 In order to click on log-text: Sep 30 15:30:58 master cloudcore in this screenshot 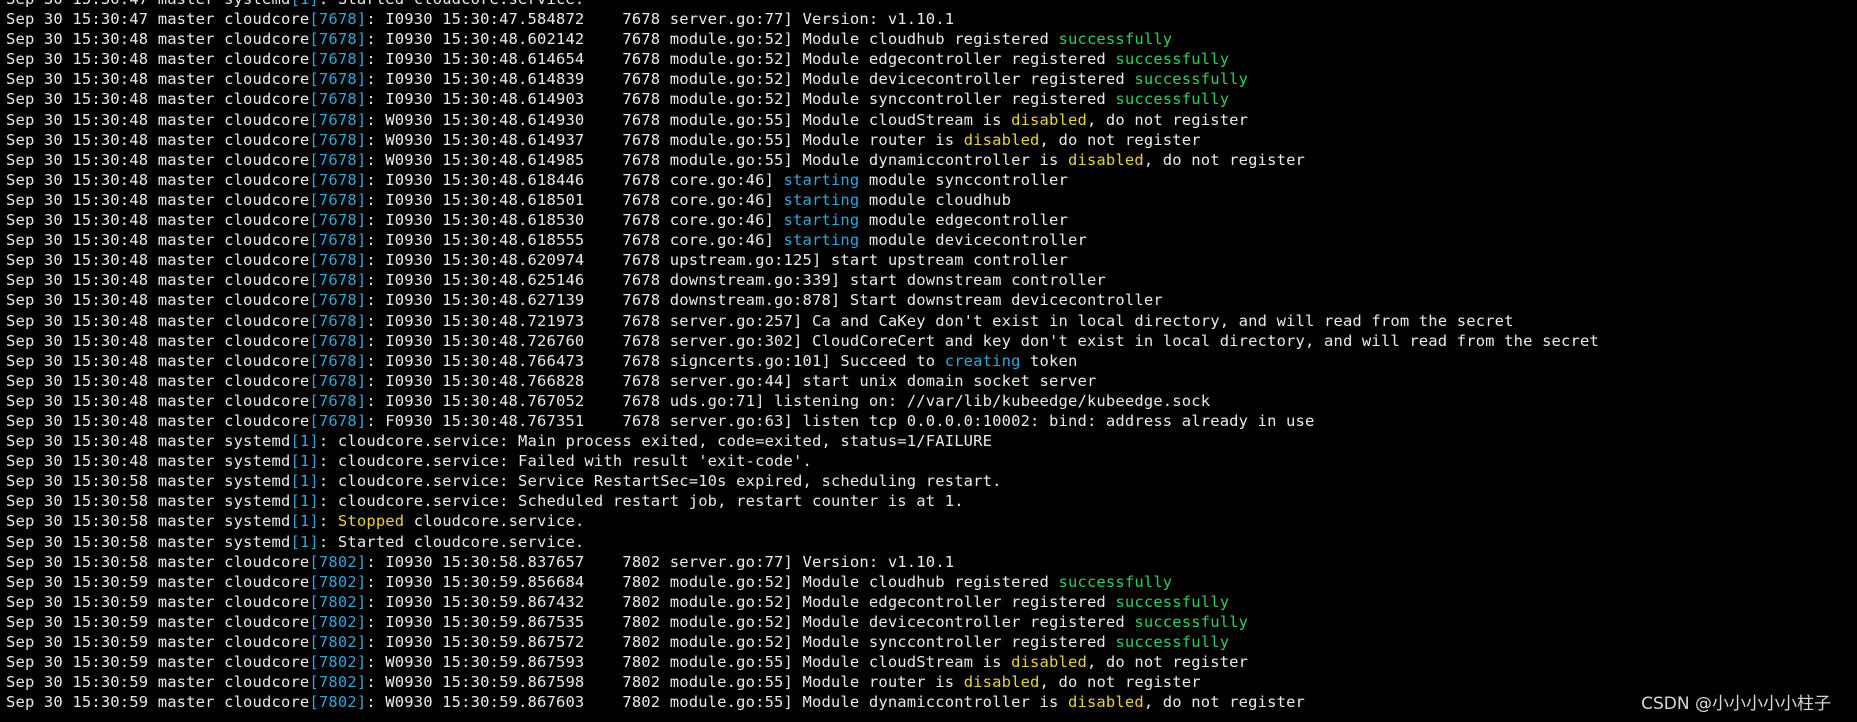, I will do `click(158, 561)`.